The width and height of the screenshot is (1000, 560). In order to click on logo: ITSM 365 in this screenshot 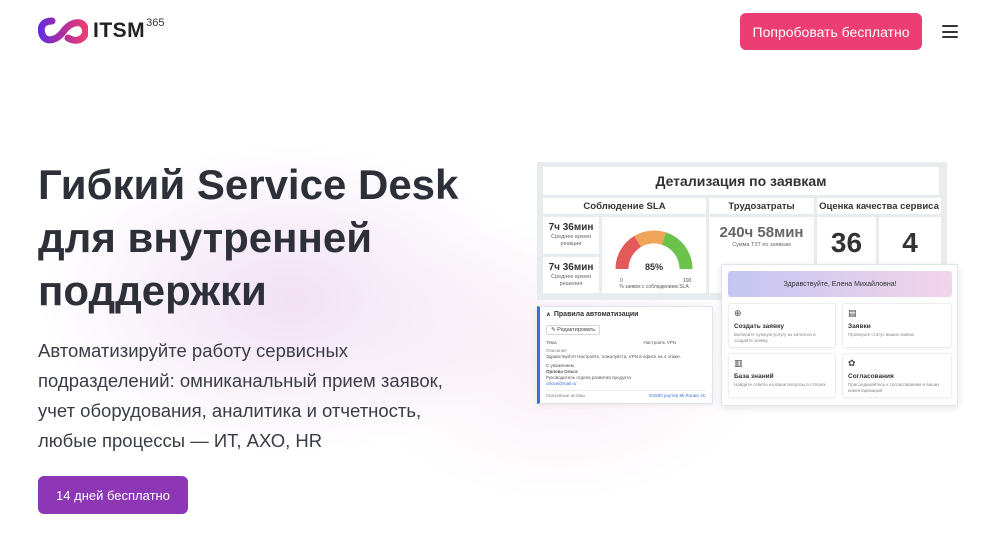, I will do `click(101, 31)`.